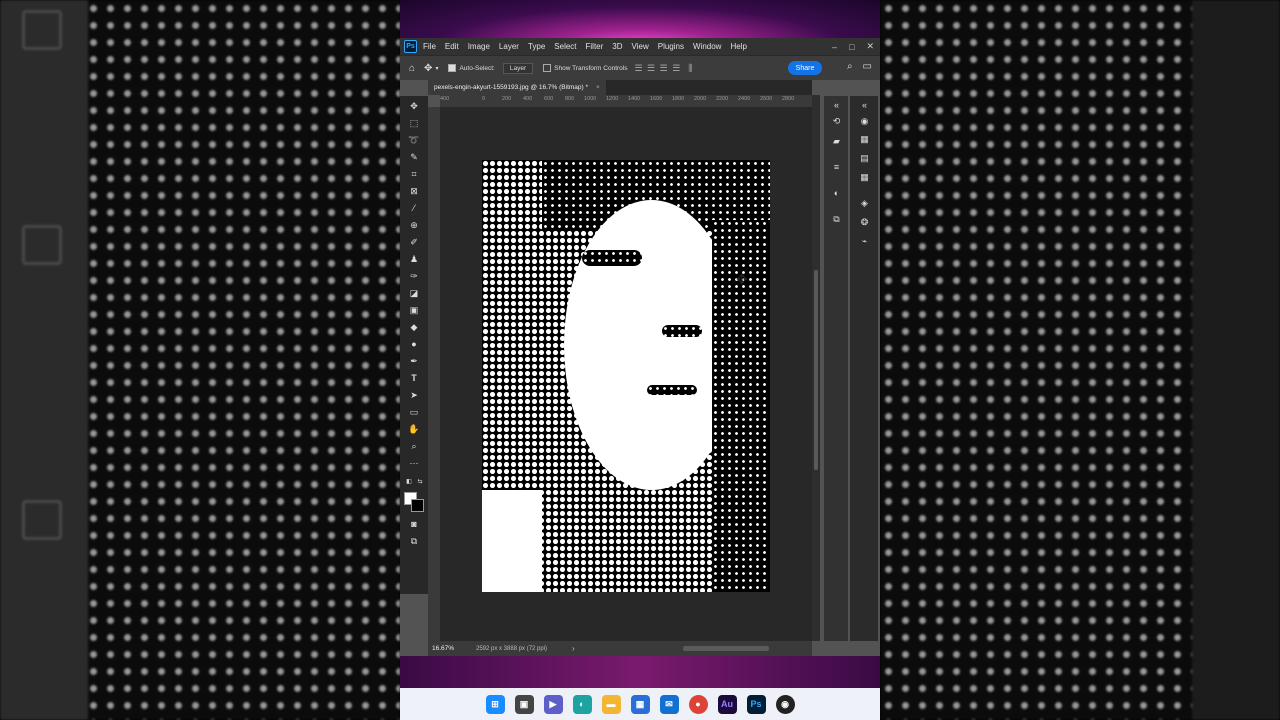  What do you see at coordinates (414, 157) in the screenshot?
I see `quick-selection-tool-icon: ✎` at bounding box center [414, 157].